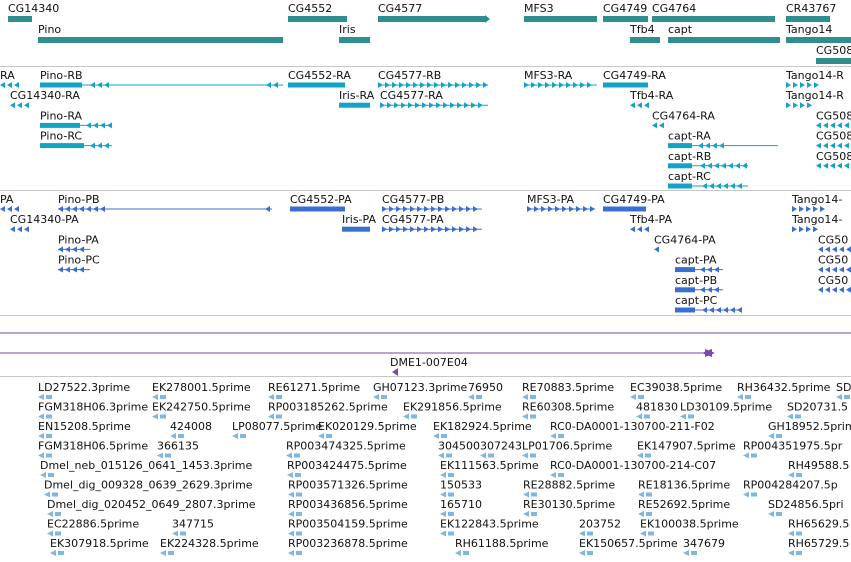  I want to click on est-feature: EC39038.5prime, so click(676, 390).